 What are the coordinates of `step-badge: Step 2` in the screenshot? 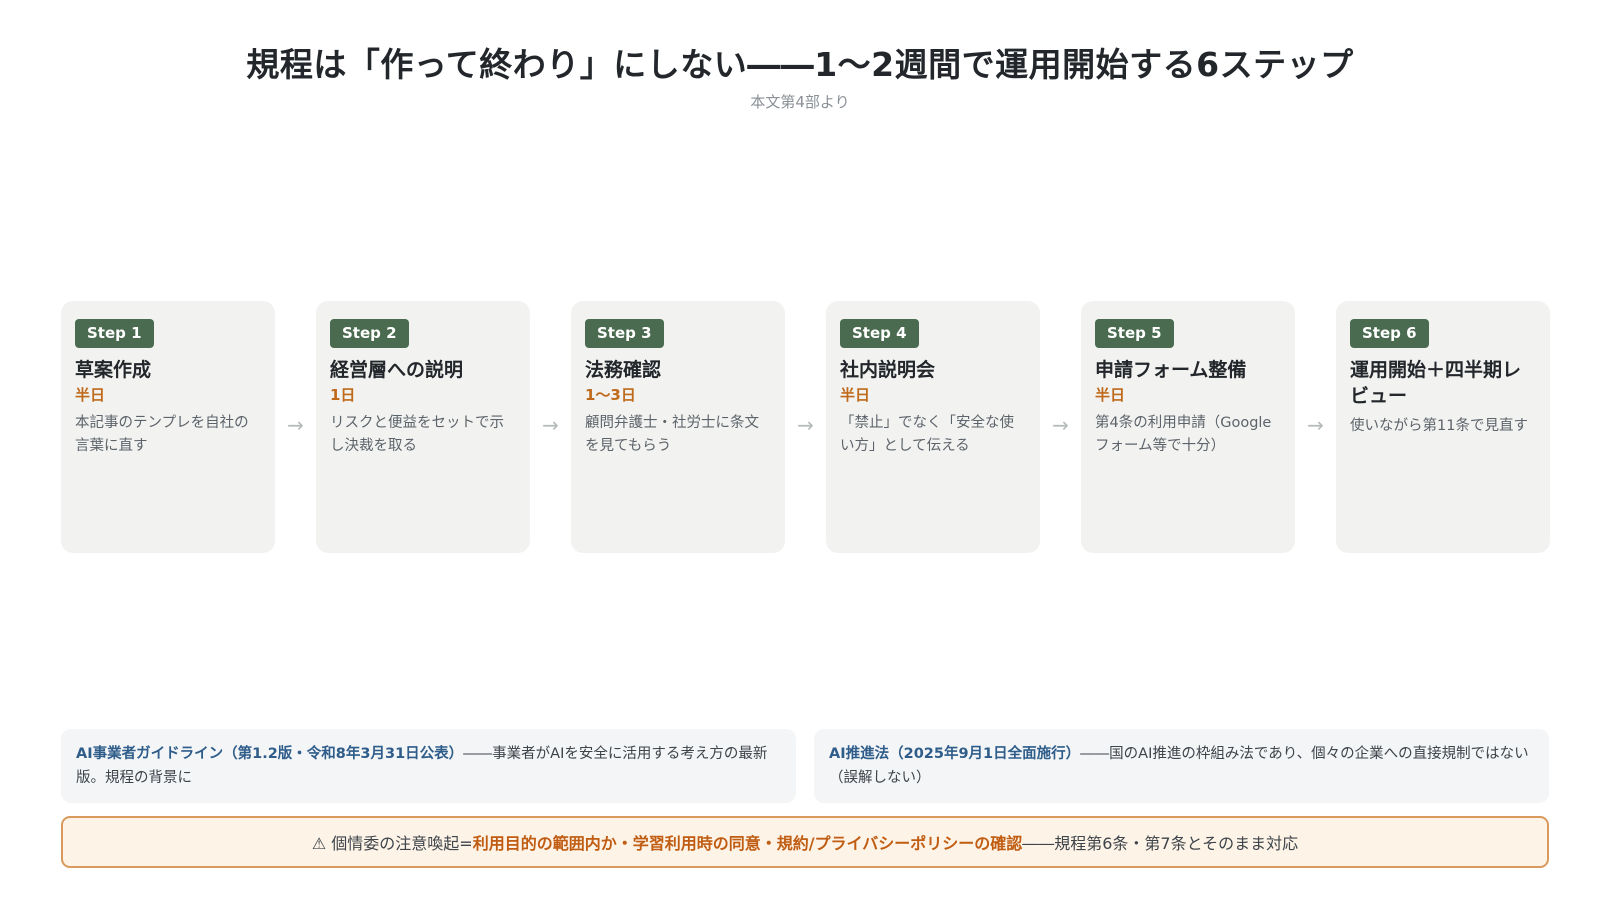 It's located at (369, 333).